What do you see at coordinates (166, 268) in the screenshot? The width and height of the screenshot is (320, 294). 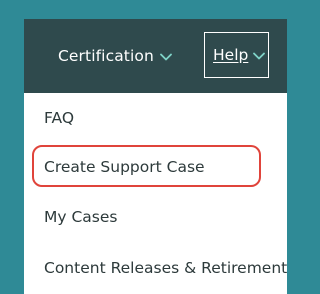 I see `menu-item-content-releases-retirements: Content Releases & Retirements` at bounding box center [166, 268].